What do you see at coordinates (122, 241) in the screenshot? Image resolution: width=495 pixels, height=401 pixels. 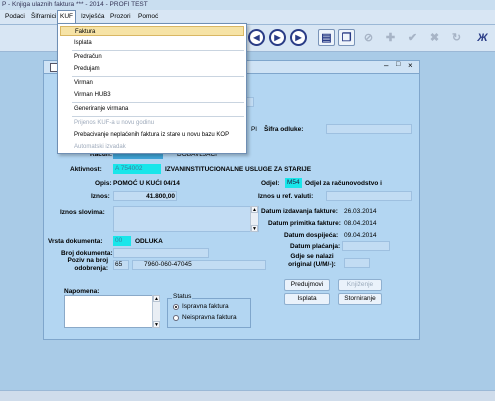 I see `vrsta-code: 00` at bounding box center [122, 241].